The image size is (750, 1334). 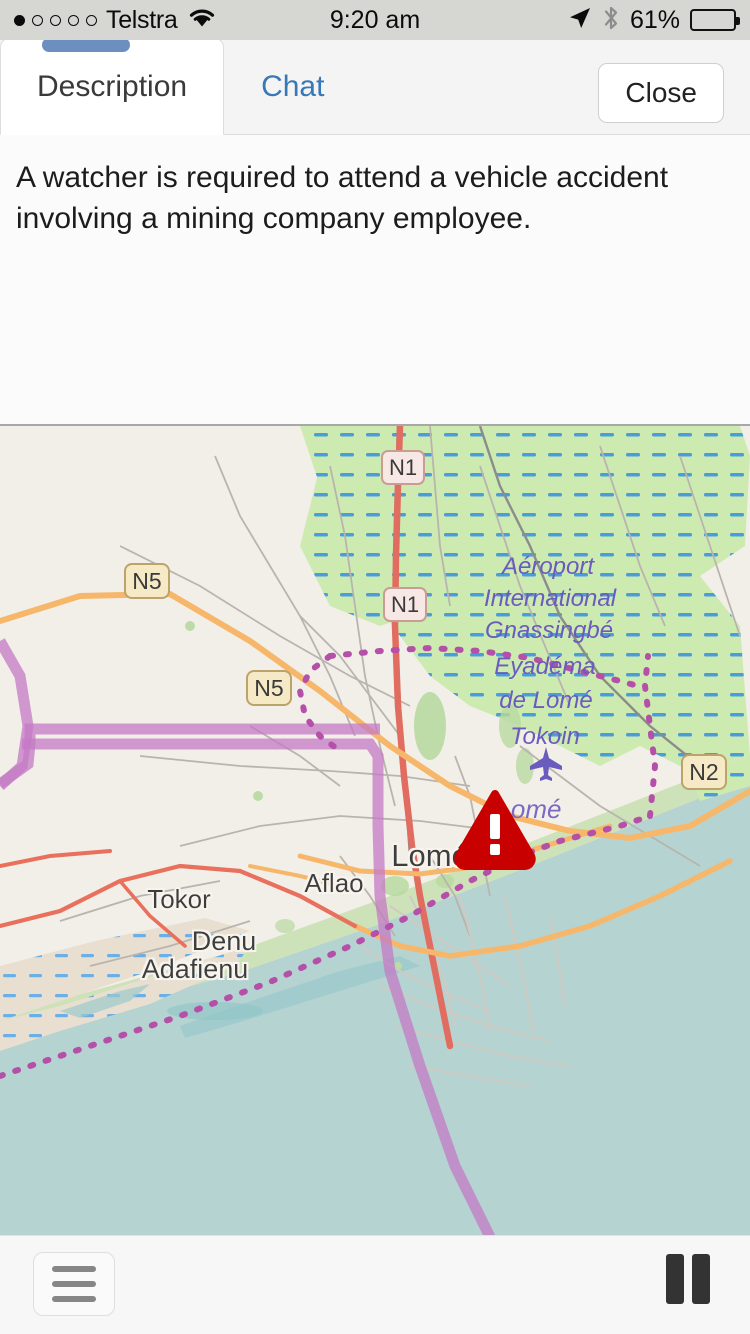 I want to click on map-label-tokor: Tokor, so click(x=179, y=899).